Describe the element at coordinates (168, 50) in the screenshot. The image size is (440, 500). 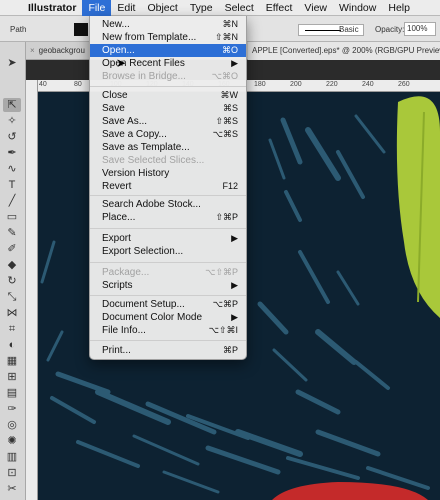
I see `menu-item-open: Open... ⌘O` at that location.